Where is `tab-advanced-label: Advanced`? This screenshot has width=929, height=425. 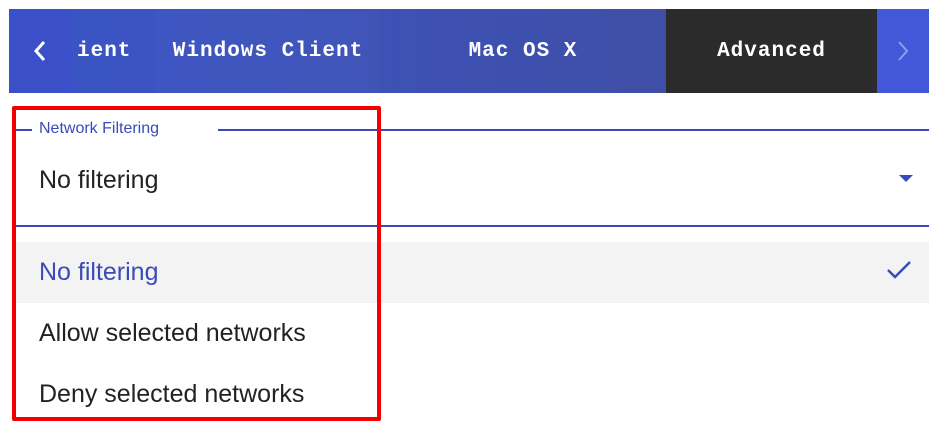 tab-advanced-label: Advanced is located at coordinates (771, 51).